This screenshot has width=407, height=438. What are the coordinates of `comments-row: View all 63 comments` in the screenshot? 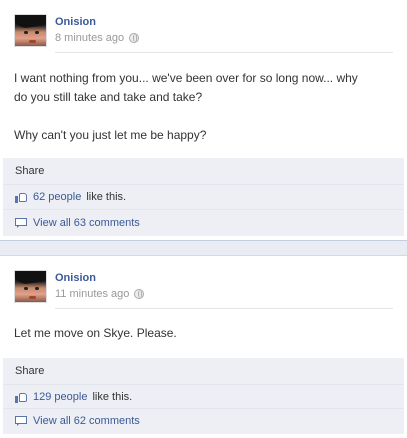 It's located at (203, 222).